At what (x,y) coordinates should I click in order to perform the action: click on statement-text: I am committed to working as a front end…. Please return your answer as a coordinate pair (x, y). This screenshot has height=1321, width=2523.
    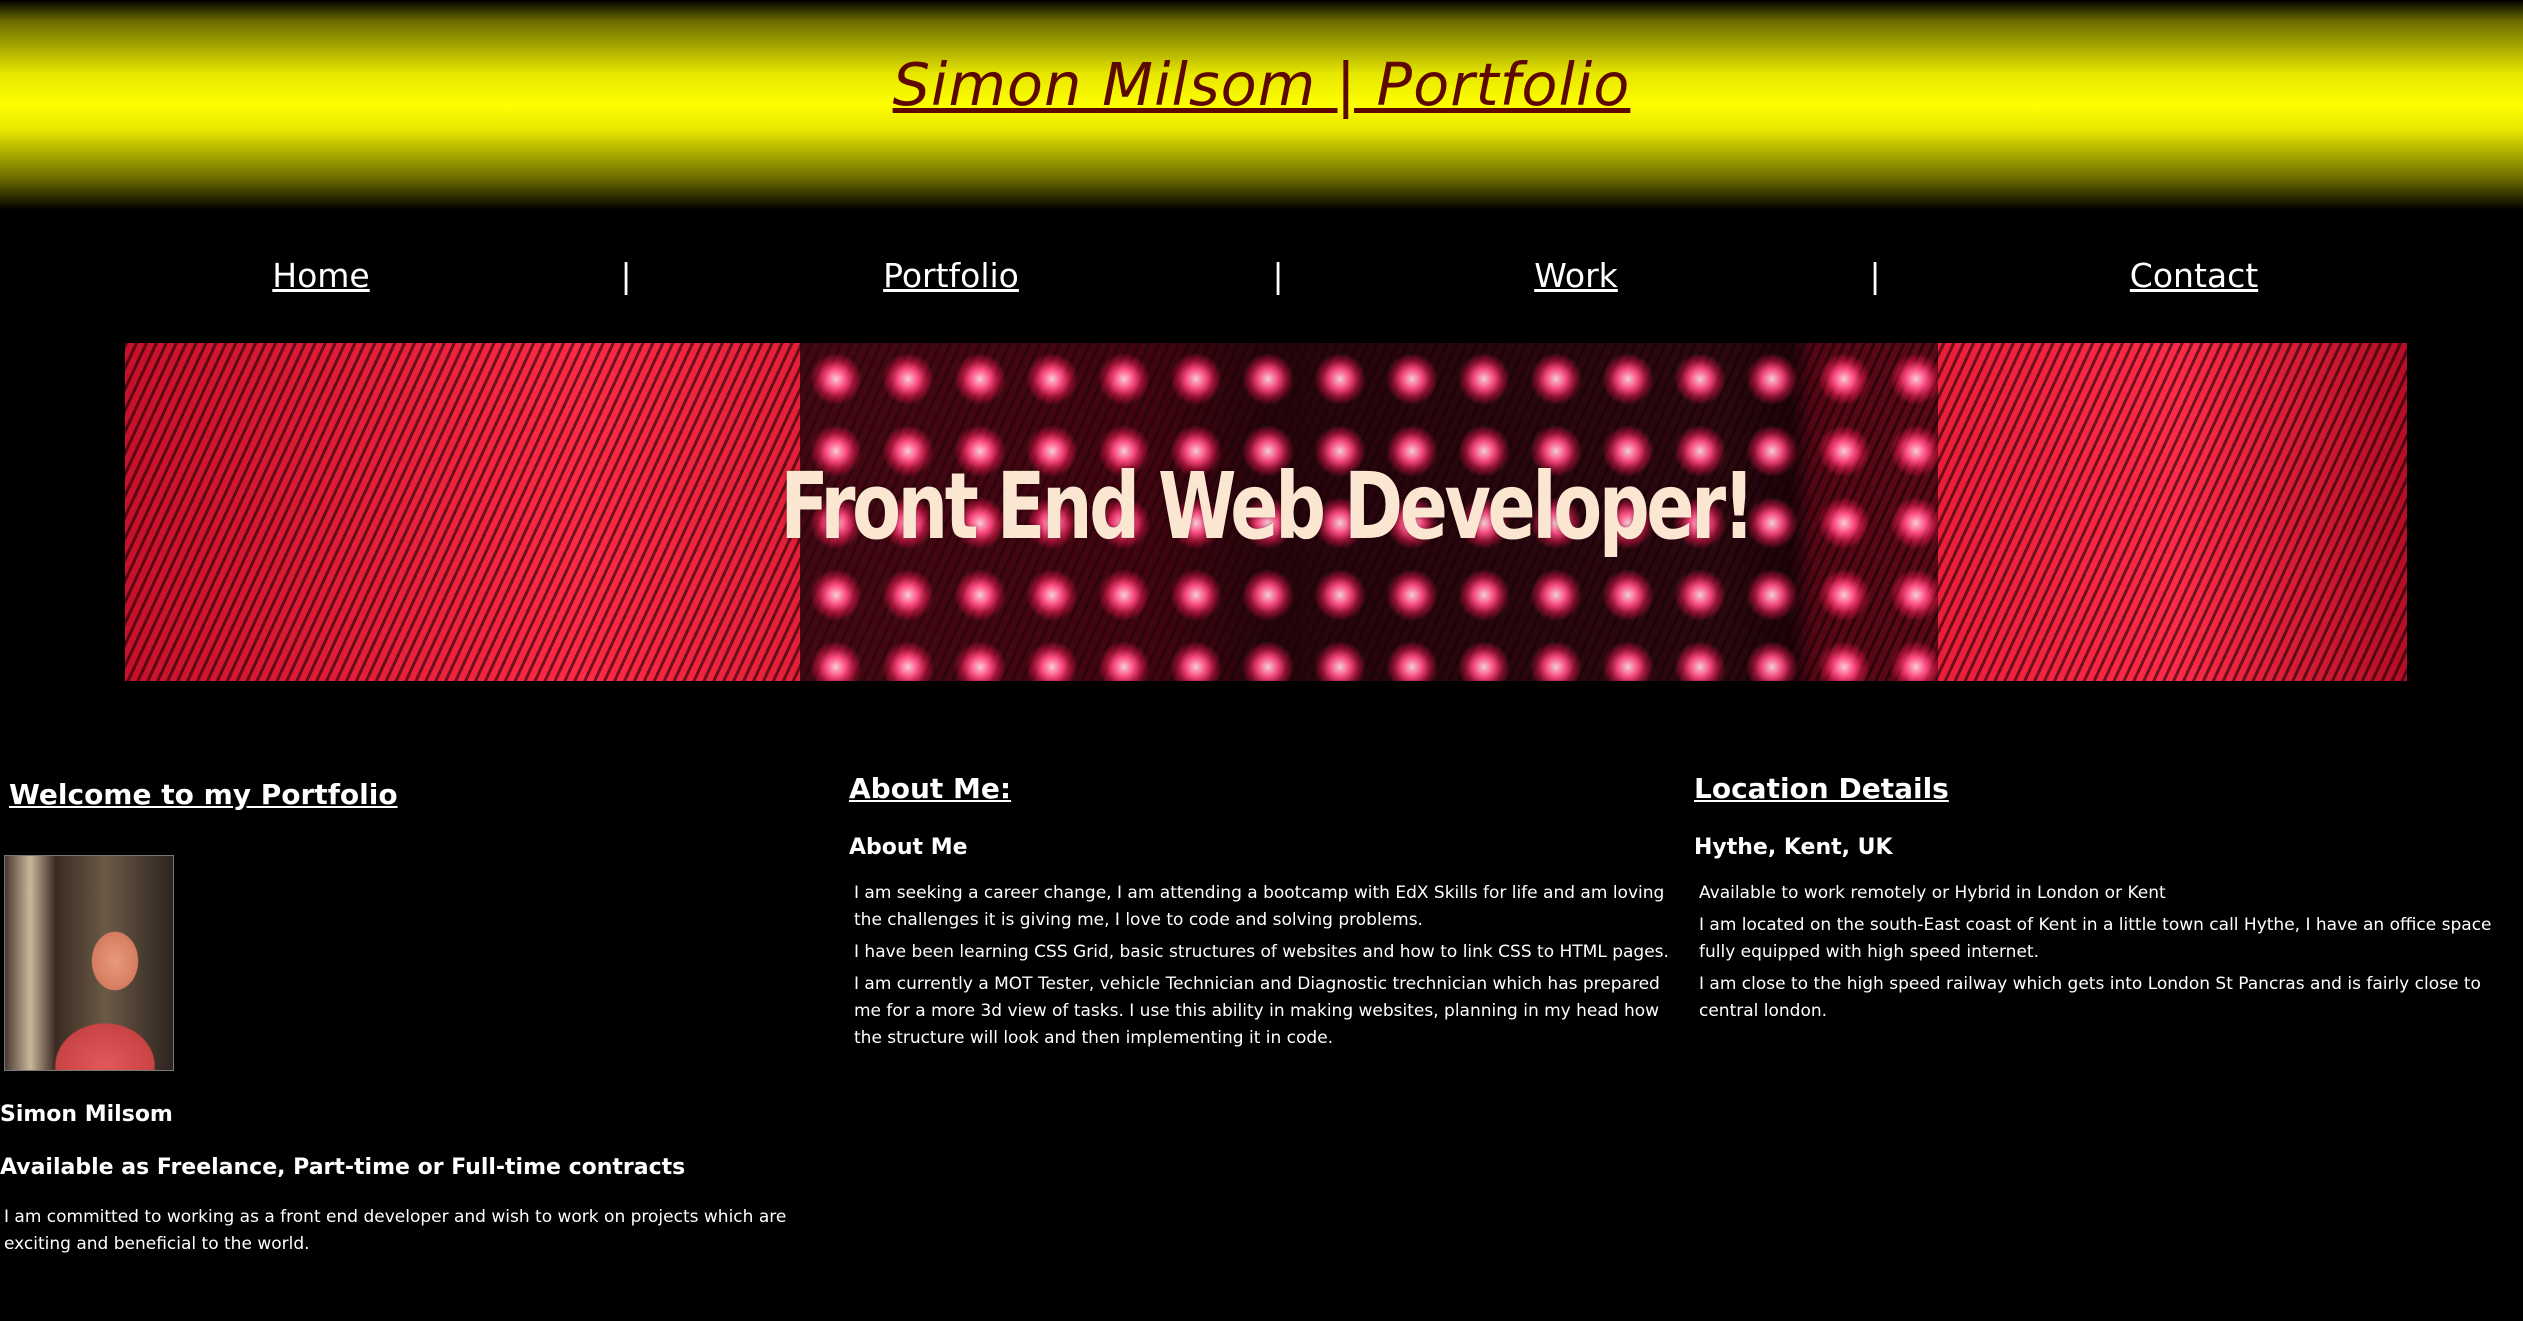
    Looking at the image, I should click on (395, 1230).